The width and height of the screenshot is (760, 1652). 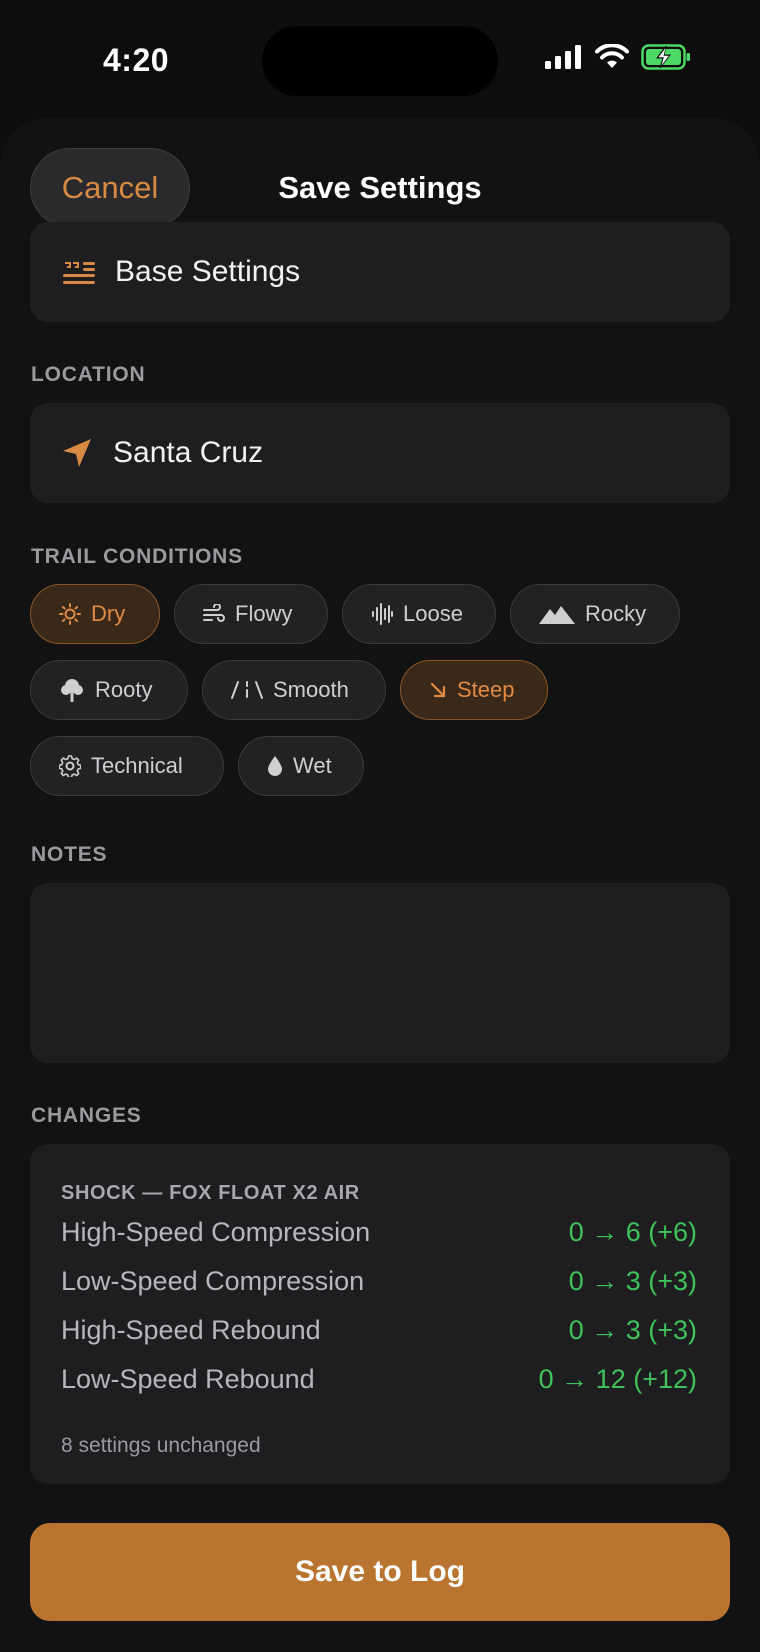 I want to click on chip-smooth: Smooth, so click(x=294, y=690).